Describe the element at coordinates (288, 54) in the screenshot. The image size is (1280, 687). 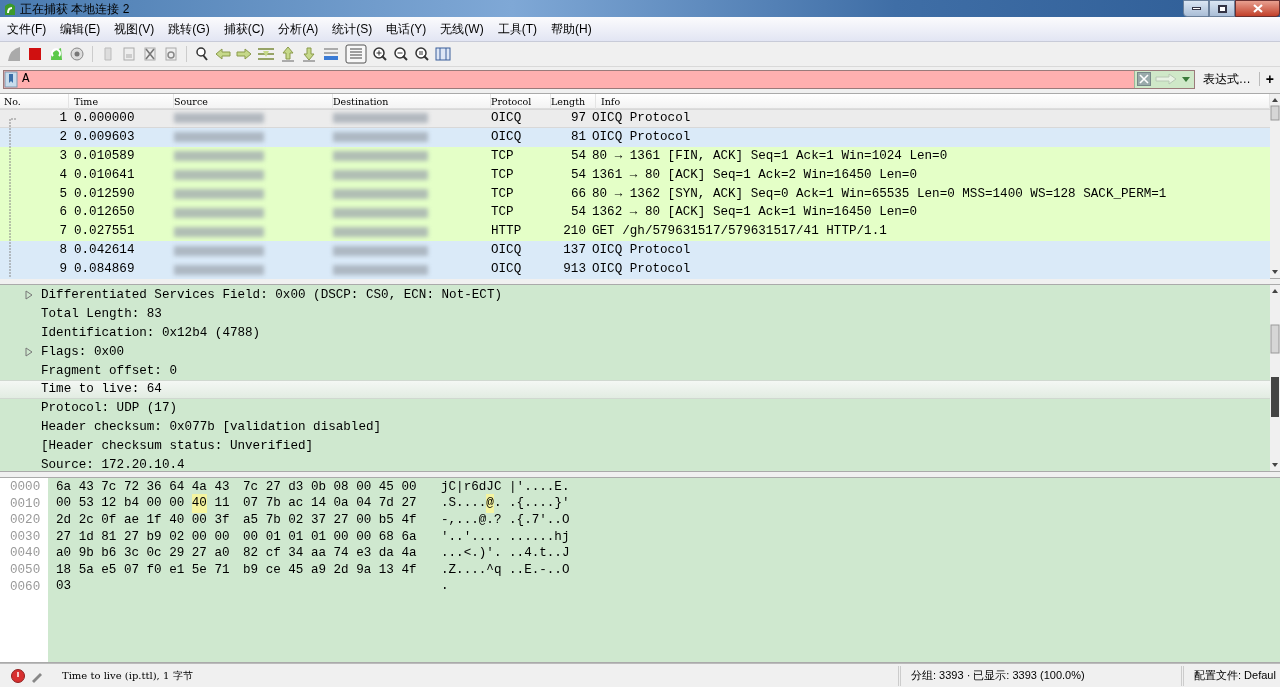
I see `first-packet-icon` at that location.